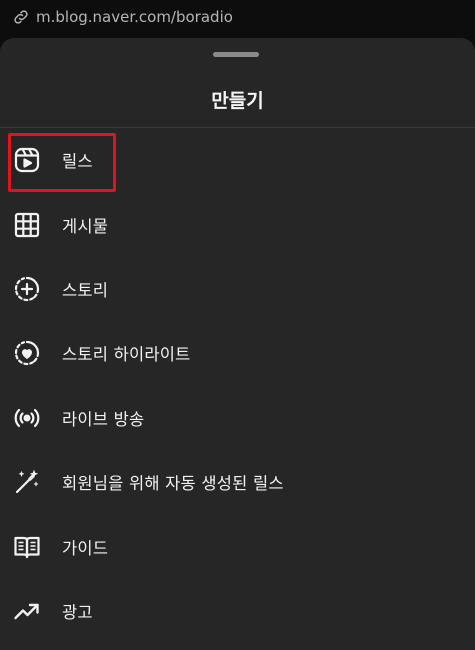  I want to click on menu-item-story: 스토리, so click(237, 289).